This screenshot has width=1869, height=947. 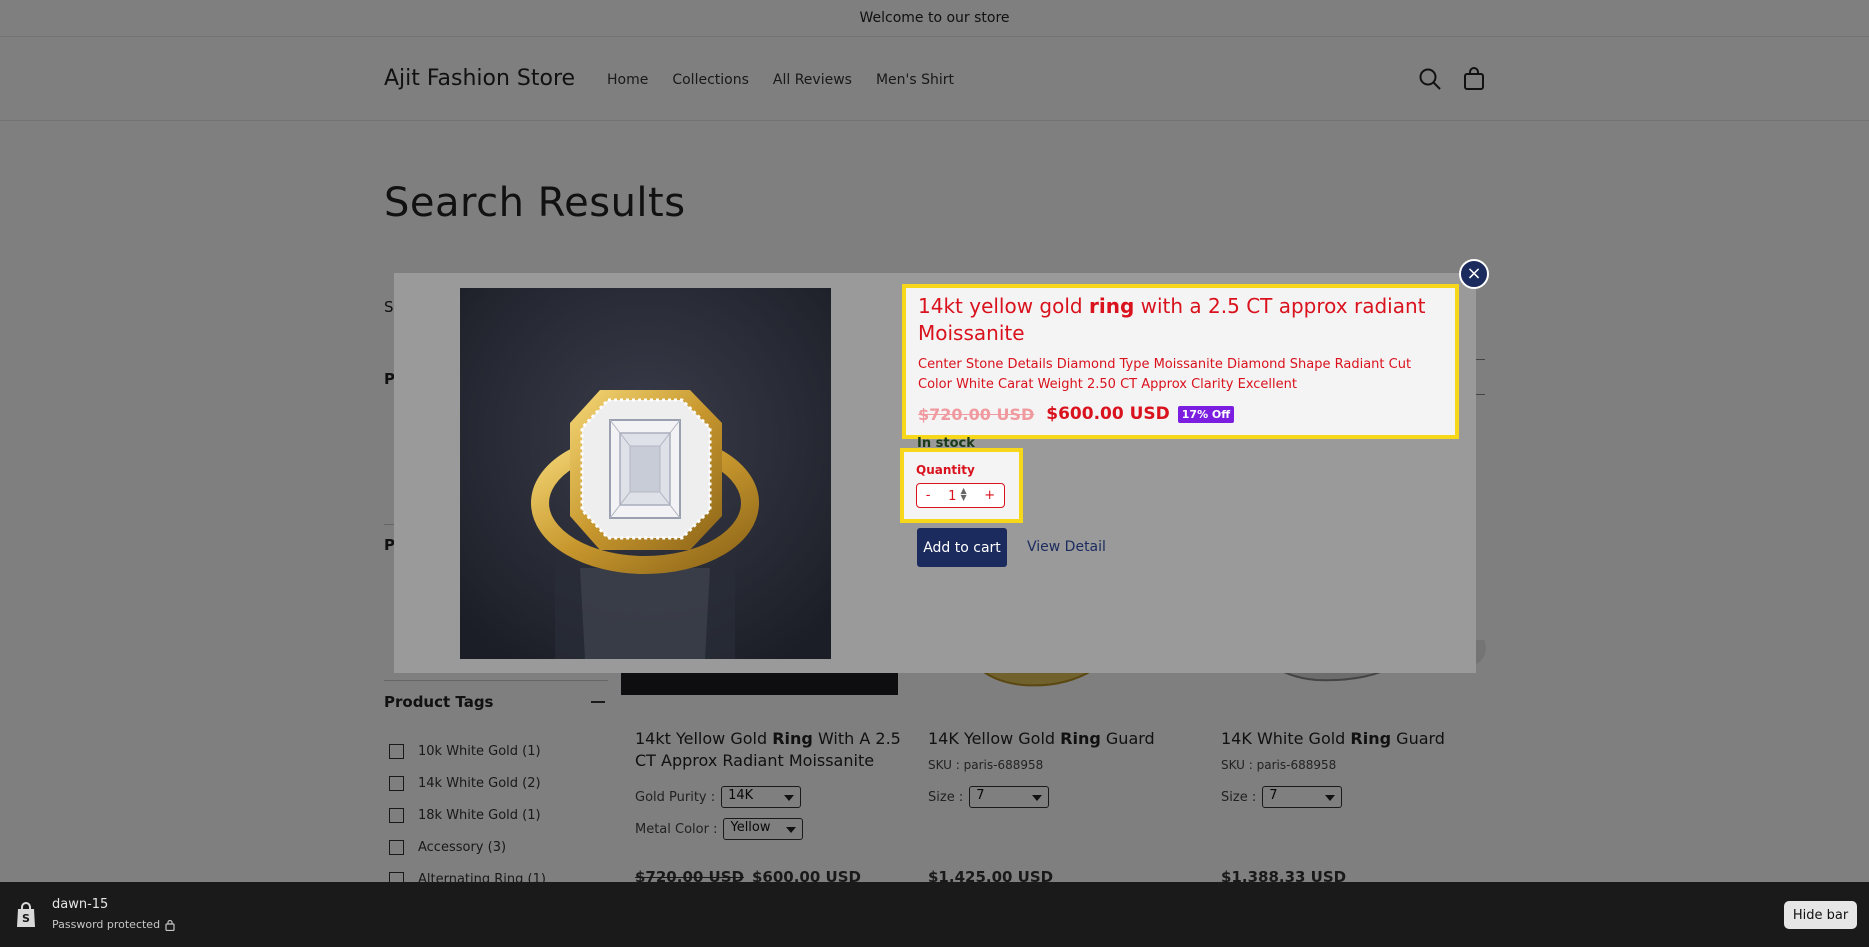 I want to click on quantity-highlight: Quantity - 1 ▲ ▼ +, so click(x=961, y=485).